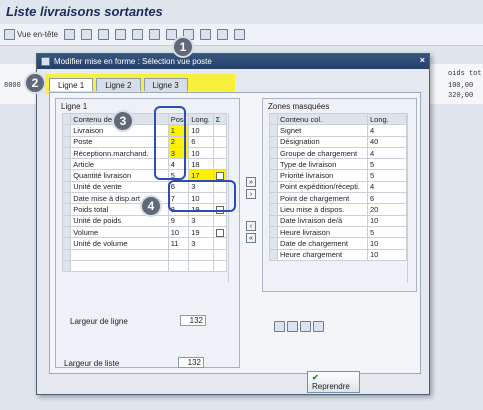 This screenshot has width=483, height=410. Describe the element at coordinates (251, 194) in the screenshot. I see `move-right-icon: ›` at that location.